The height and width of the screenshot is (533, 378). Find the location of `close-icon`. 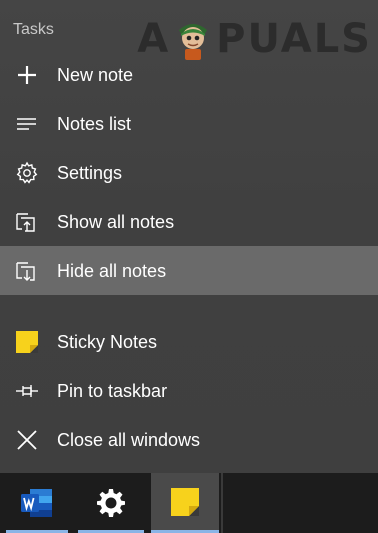

close-icon is located at coordinates (27, 440).